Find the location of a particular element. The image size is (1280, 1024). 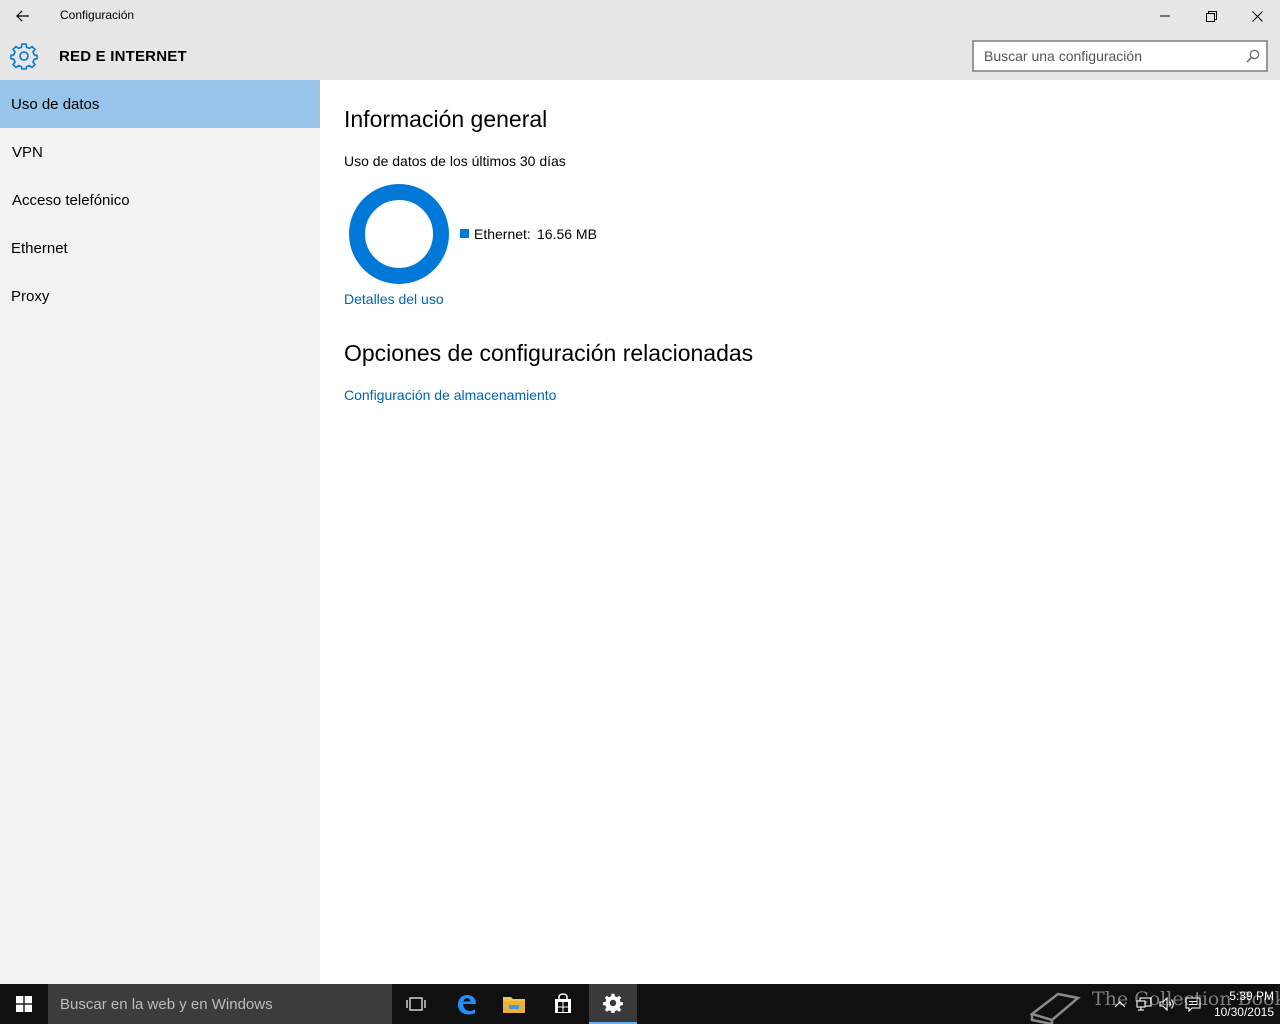

network-tray-button is located at coordinates (1144, 1004).